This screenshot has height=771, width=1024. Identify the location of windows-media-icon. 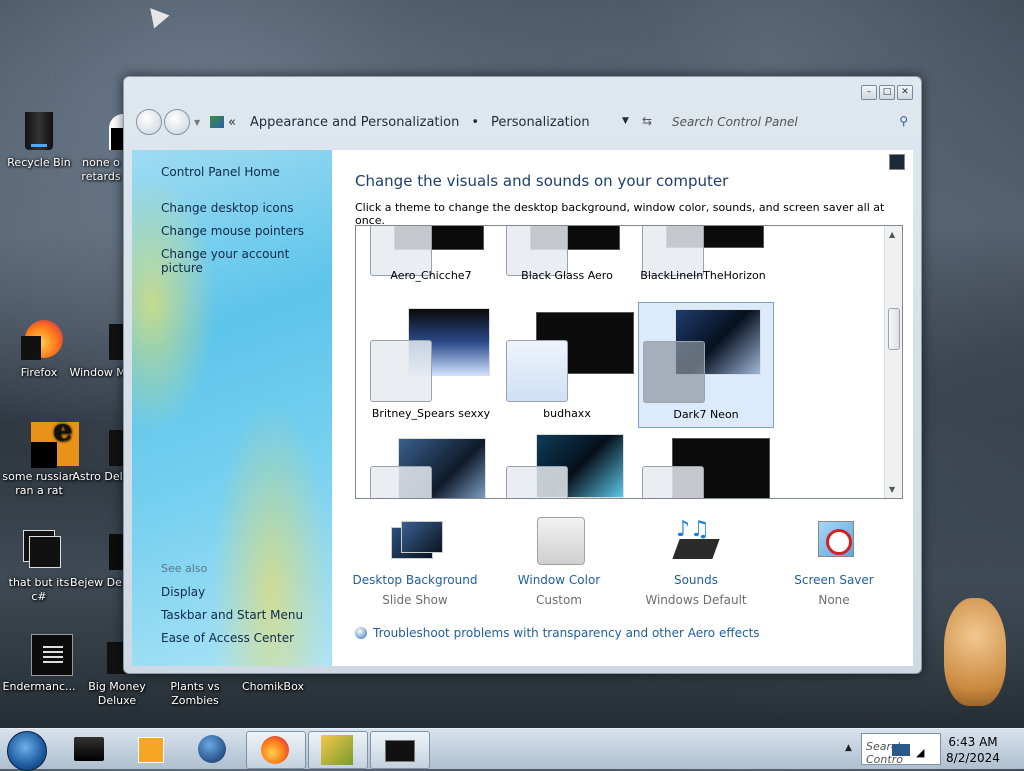
(107, 340).